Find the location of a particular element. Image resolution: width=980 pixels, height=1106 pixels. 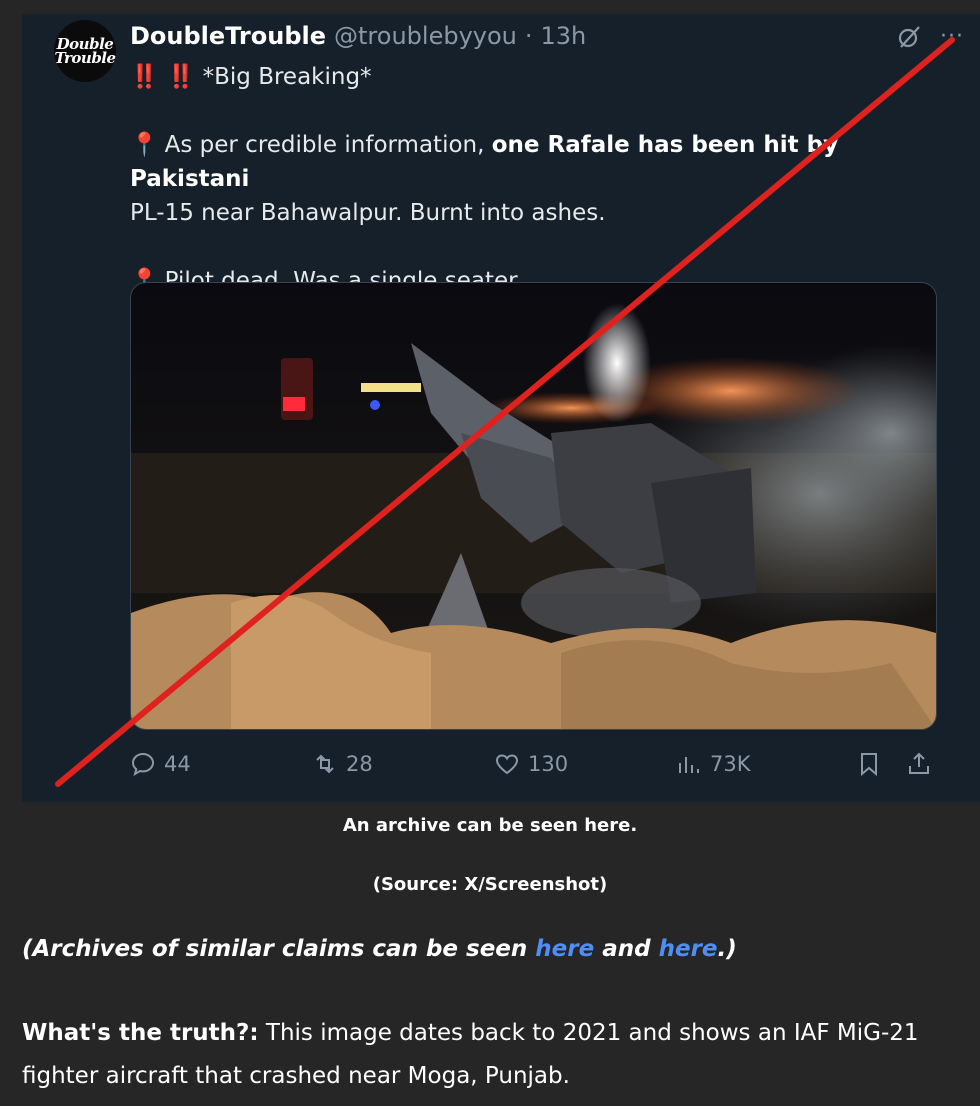

archives-suffix: .) is located at coordinates (727, 949).